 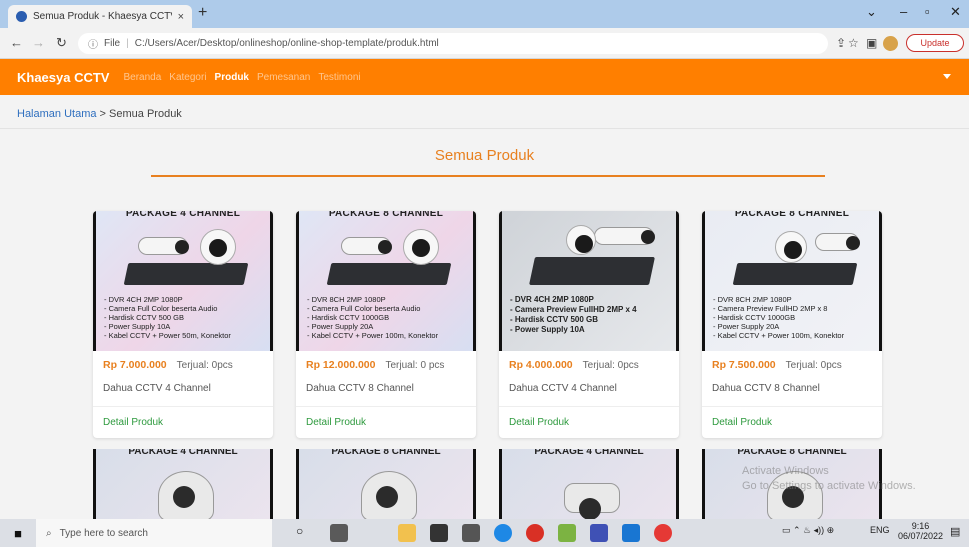 I want to click on spec-line: - Hardisk CCTV 500 GB, so click(x=554, y=319).